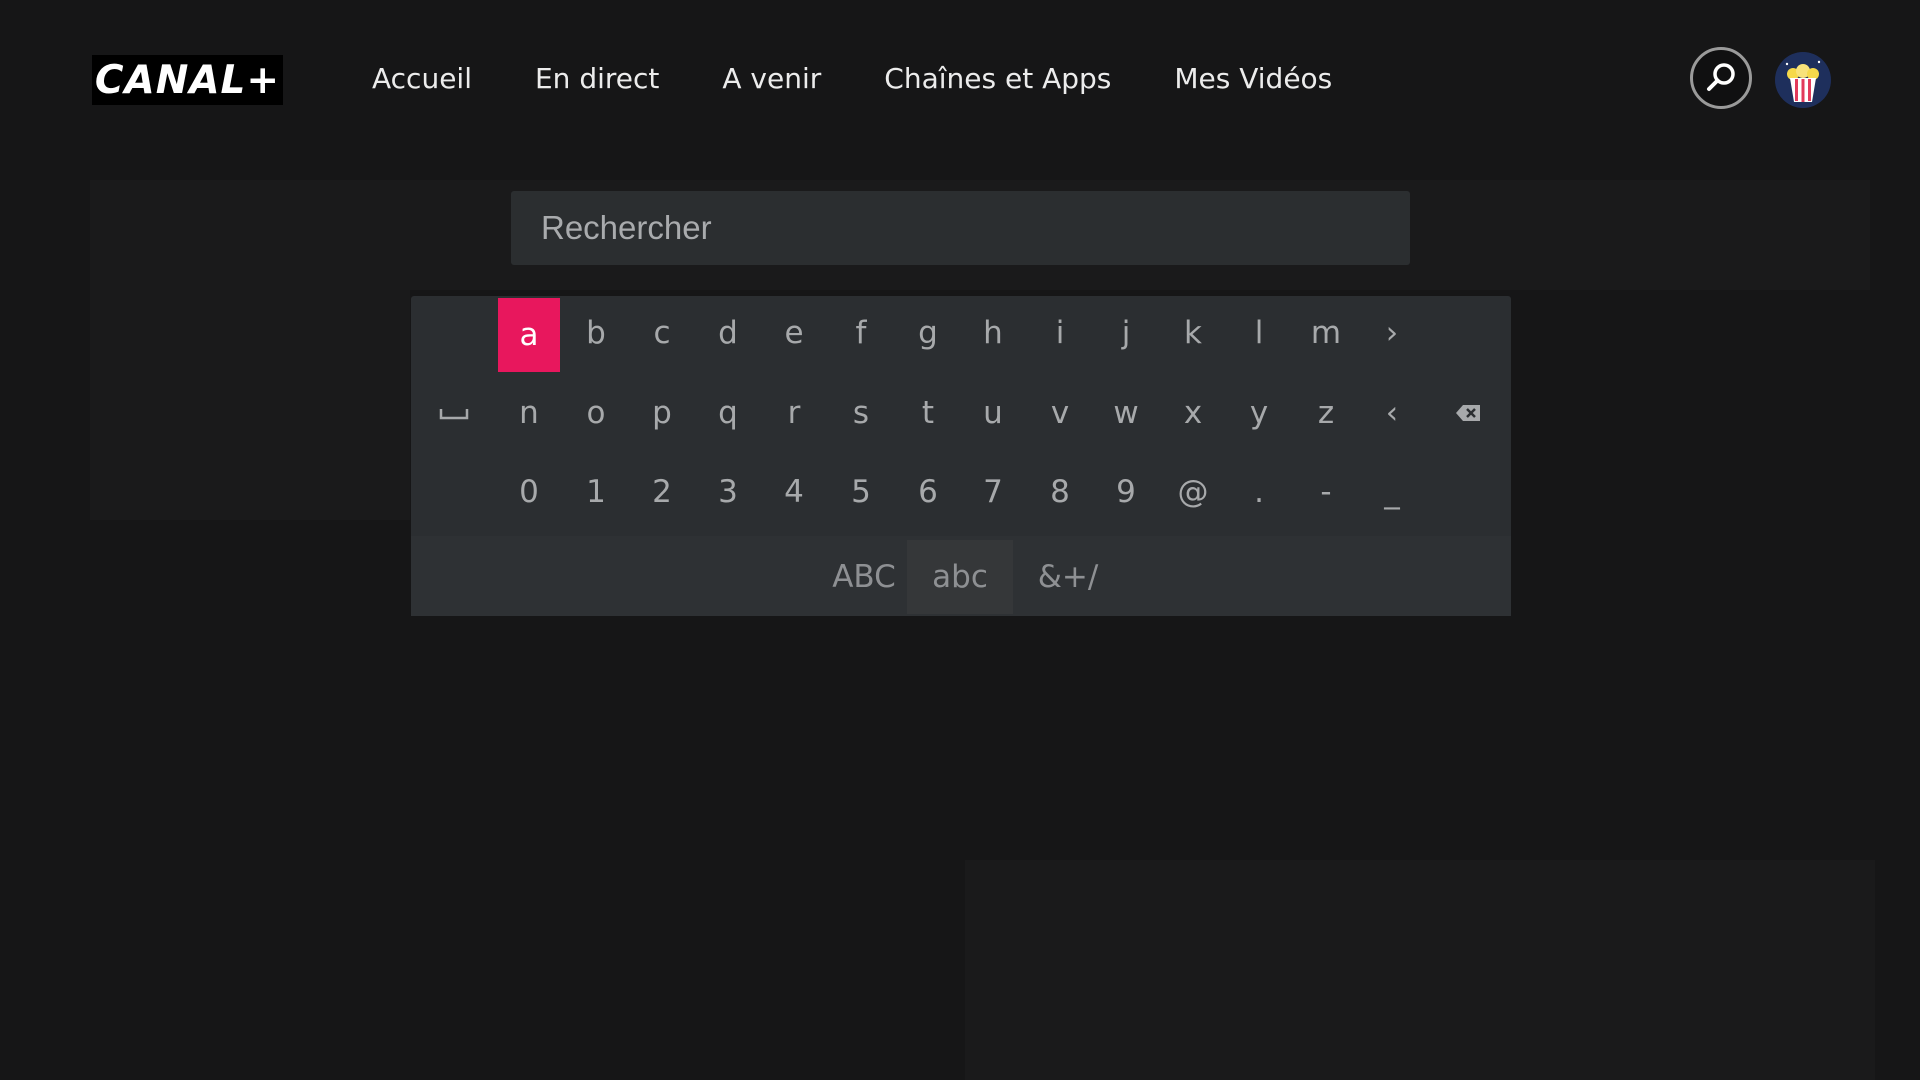 The image size is (1920, 1080). What do you see at coordinates (1392, 333) in the screenshot?
I see `key-cursor-right: ›` at bounding box center [1392, 333].